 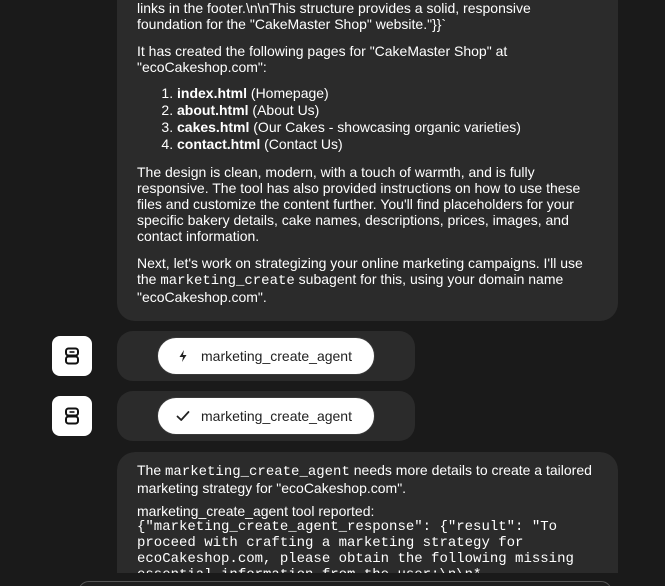 I want to click on list-item: about.html (About Us), so click(x=387, y=110).